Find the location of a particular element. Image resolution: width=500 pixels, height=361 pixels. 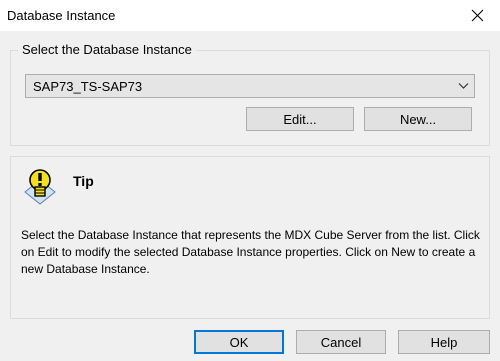

window-title: Database Instance is located at coordinates (61, 15).